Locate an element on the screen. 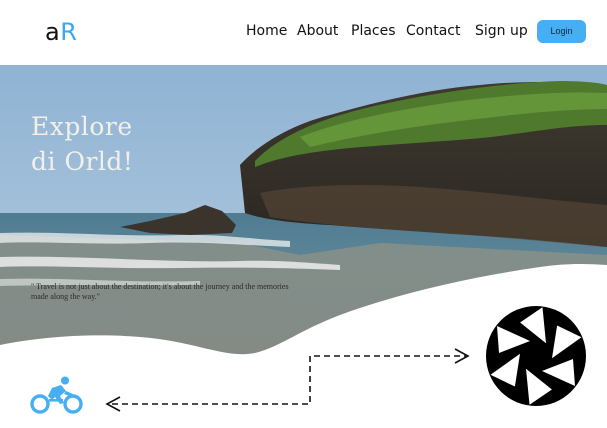 This screenshot has height=428, width=607. logo-letter-r: R is located at coordinates (69, 32).